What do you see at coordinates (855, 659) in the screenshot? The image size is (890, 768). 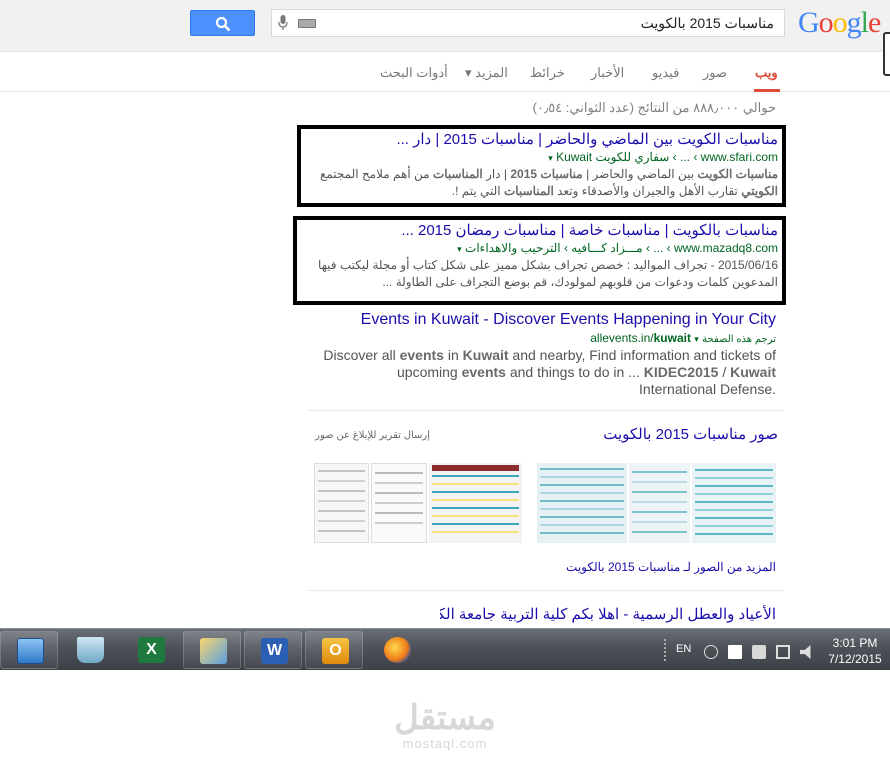 I see `clock-date: 7/12/2015` at bounding box center [855, 659].